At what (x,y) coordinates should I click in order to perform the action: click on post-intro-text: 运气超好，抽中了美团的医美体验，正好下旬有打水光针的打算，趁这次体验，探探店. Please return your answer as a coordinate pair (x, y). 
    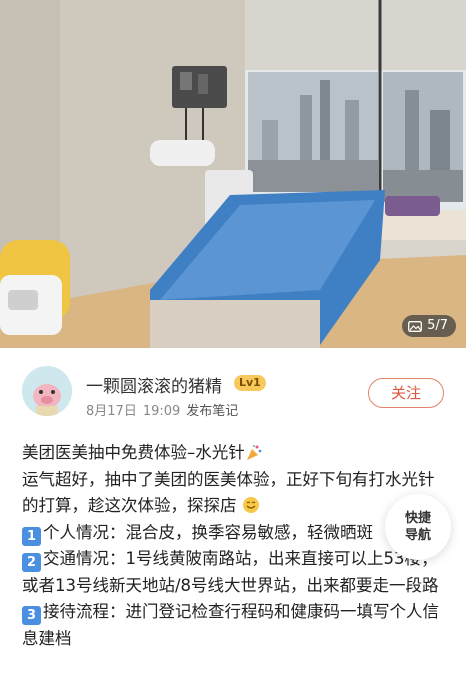
    Looking at the image, I should click on (228, 492).